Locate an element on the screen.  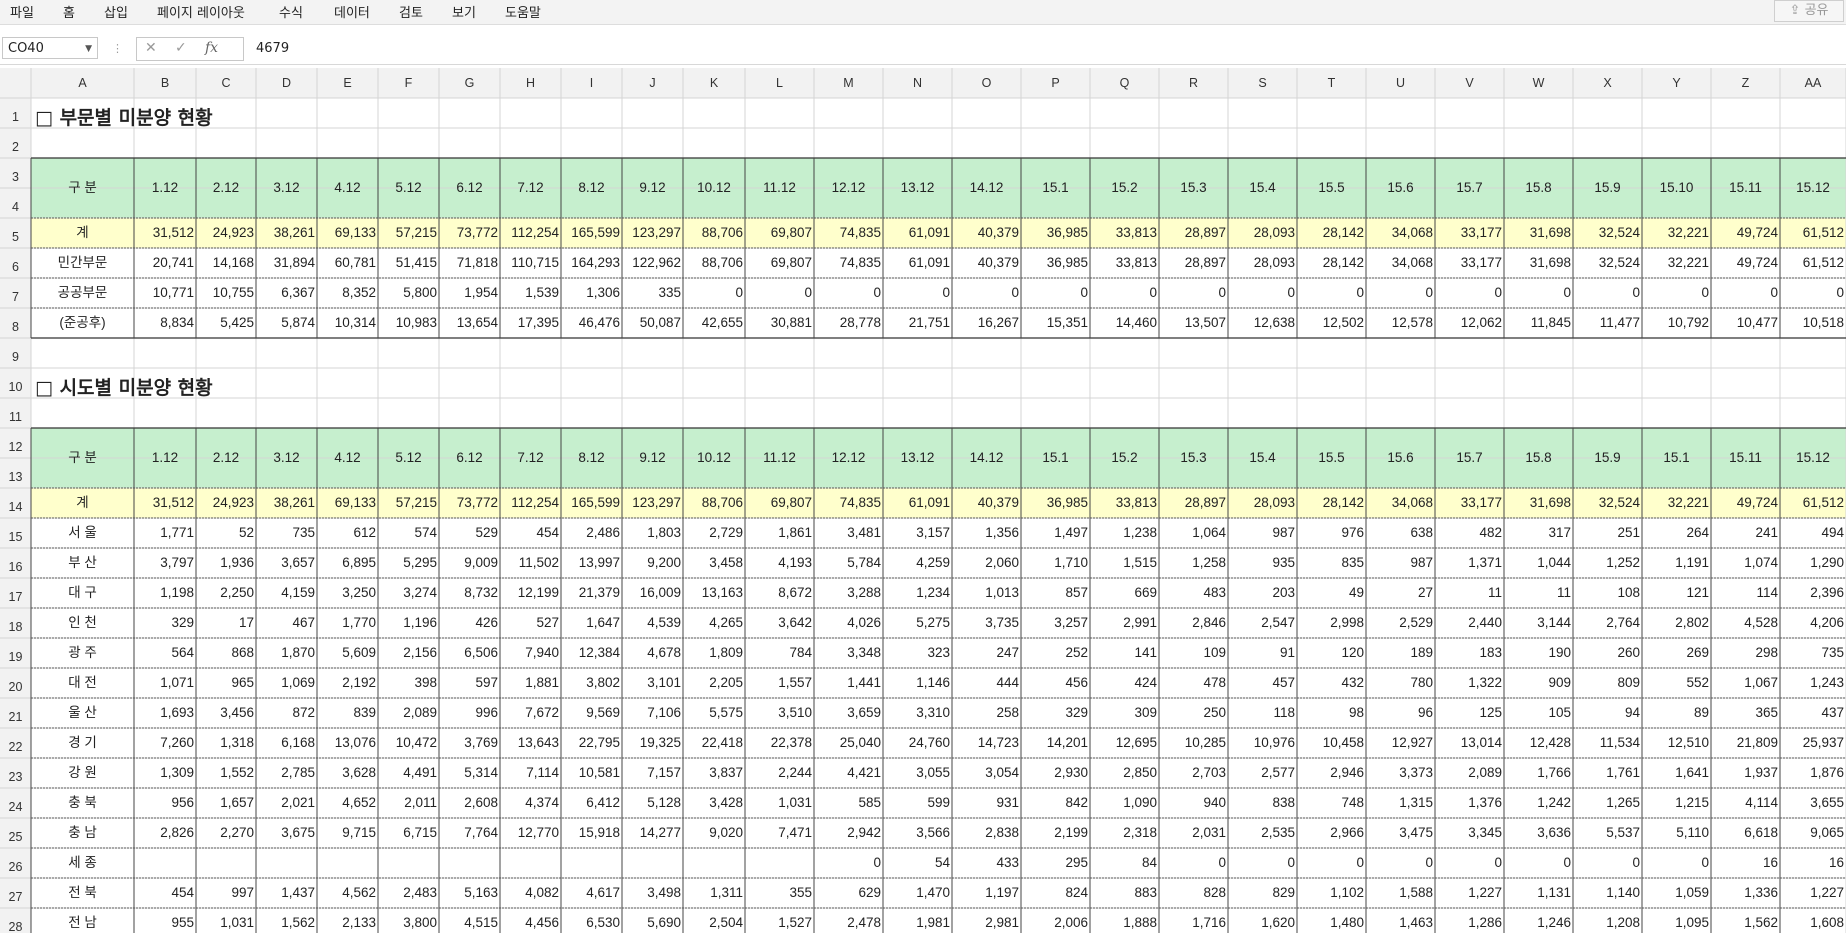
section2-value-cell: 1,315 is located at coordinates (1400, 803).